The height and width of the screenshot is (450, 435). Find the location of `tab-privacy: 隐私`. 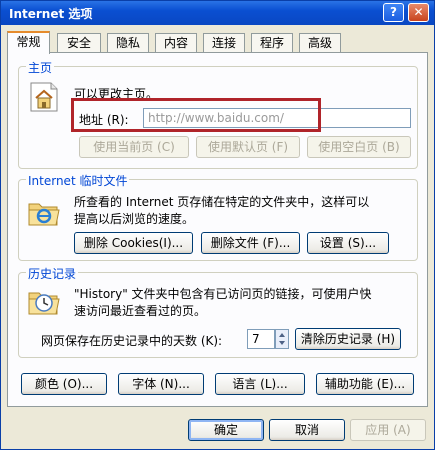

tab-privacy: 隐私 is located at coordinates (128, 42).